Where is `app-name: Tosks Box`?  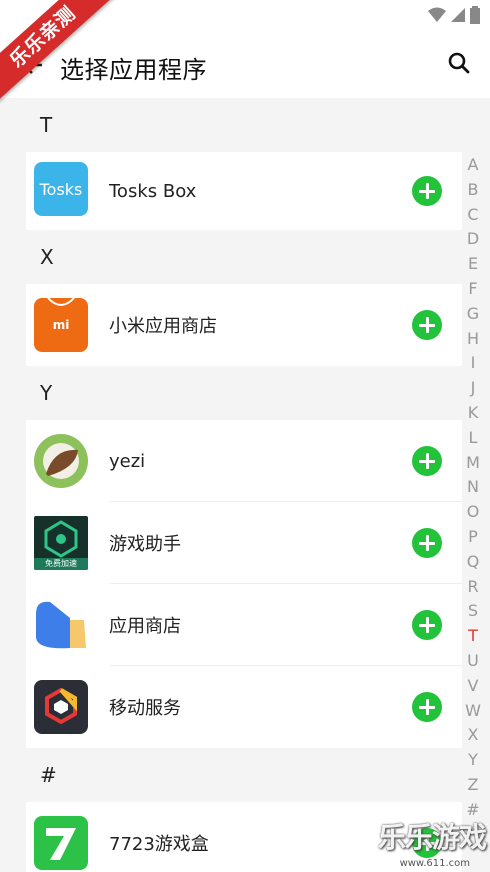
app-name: Tosks Box is located at coordinates (153, 191).